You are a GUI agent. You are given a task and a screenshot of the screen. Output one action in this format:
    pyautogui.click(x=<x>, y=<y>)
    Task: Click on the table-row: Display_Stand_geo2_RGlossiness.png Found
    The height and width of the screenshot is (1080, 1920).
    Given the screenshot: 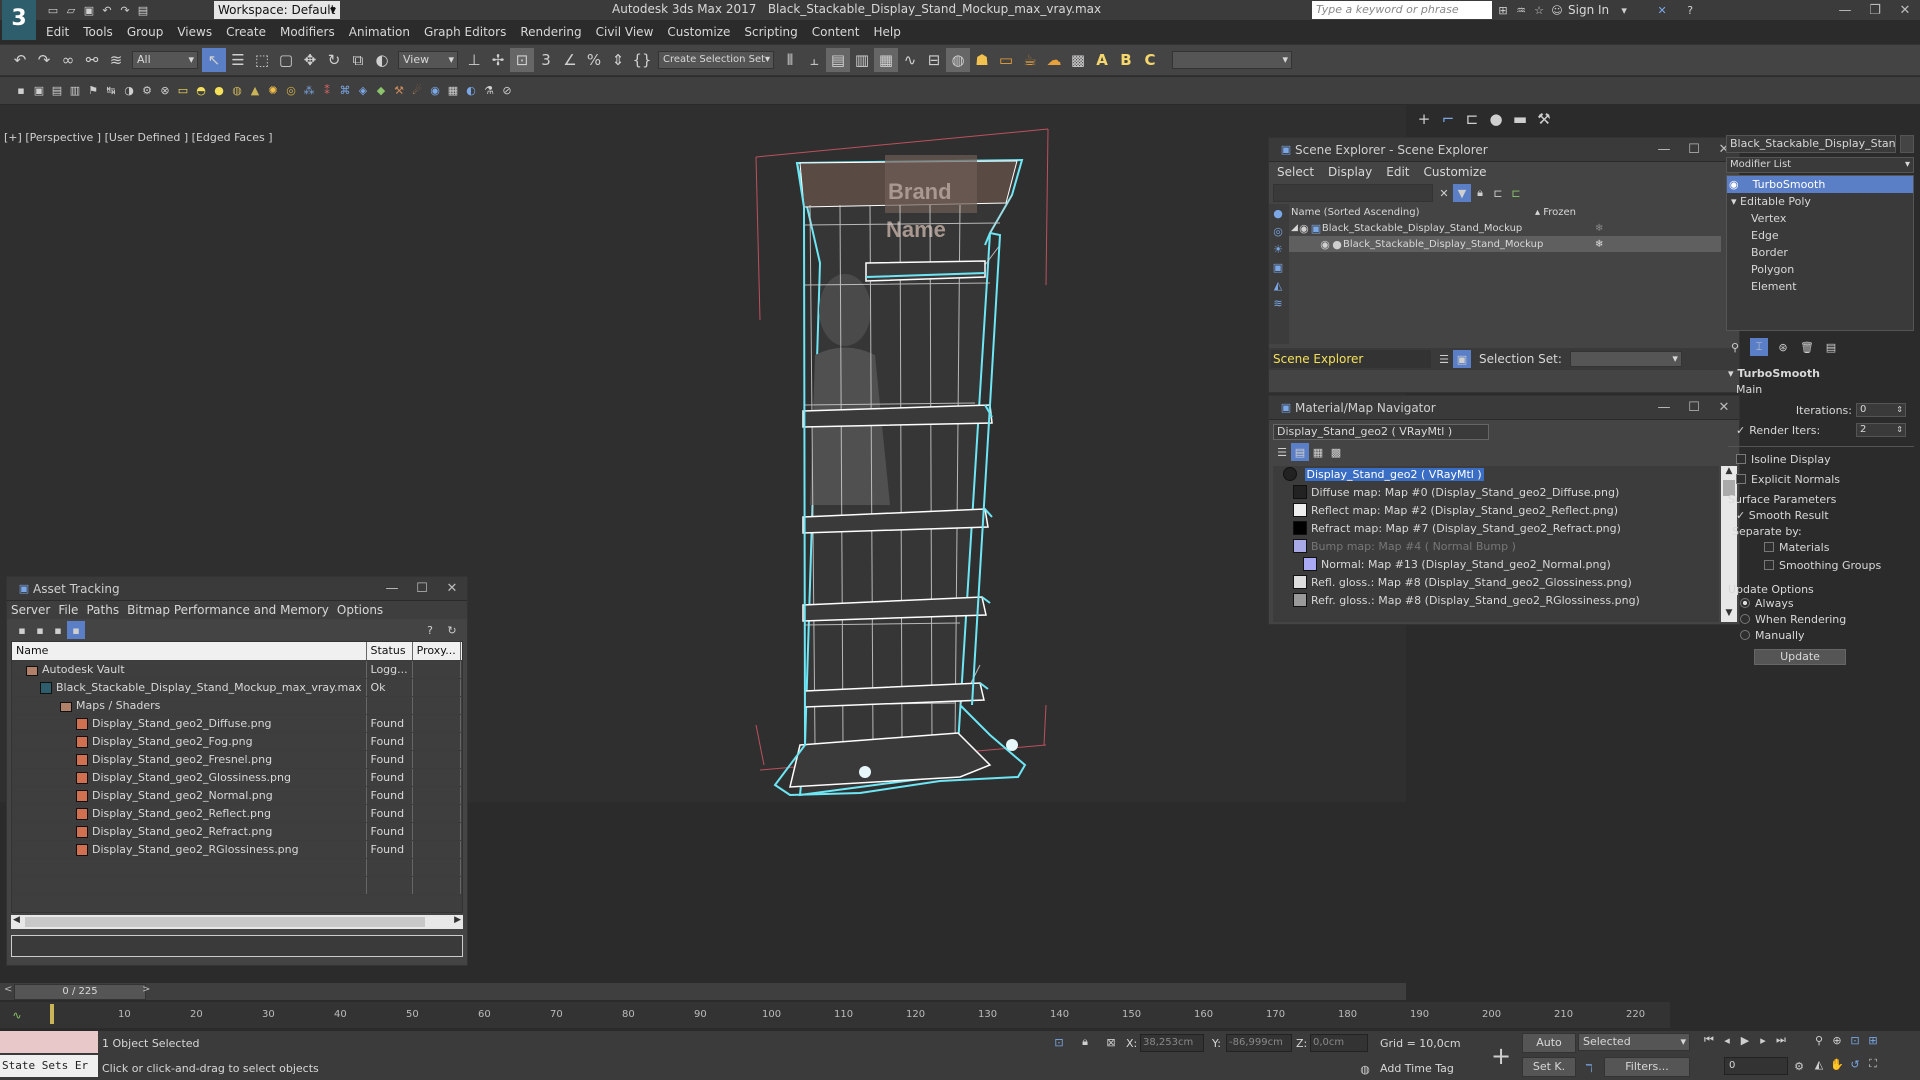 What is the action you would take?
    pyautogui.click(x=237, y=849)
    